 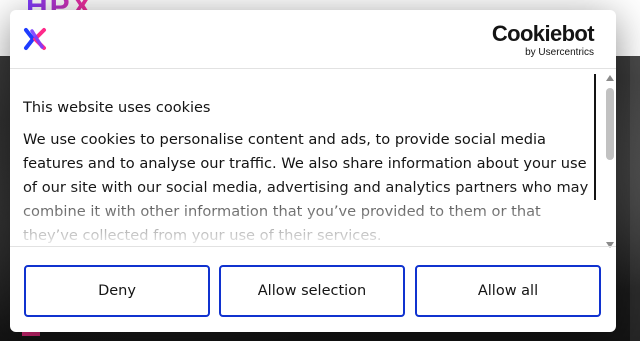 I want to click on cookiebot-name: Cookiebot, so click(x=543, y=33).